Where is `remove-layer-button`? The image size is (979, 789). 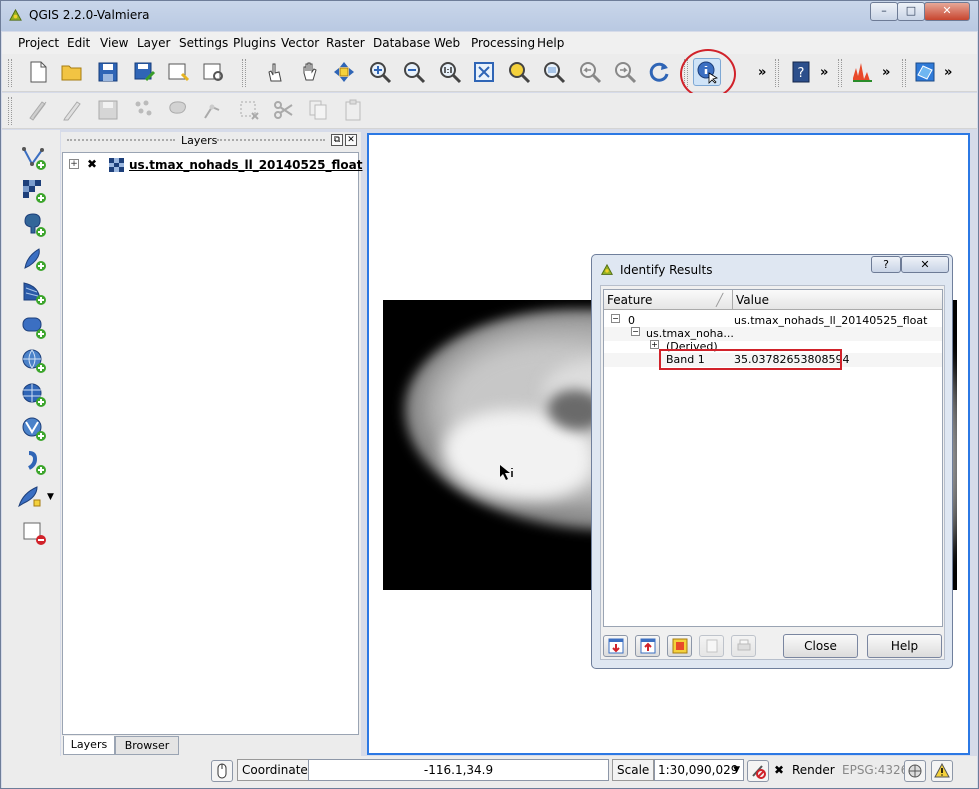
remove-layer-button is located at coordinates (34, 533).